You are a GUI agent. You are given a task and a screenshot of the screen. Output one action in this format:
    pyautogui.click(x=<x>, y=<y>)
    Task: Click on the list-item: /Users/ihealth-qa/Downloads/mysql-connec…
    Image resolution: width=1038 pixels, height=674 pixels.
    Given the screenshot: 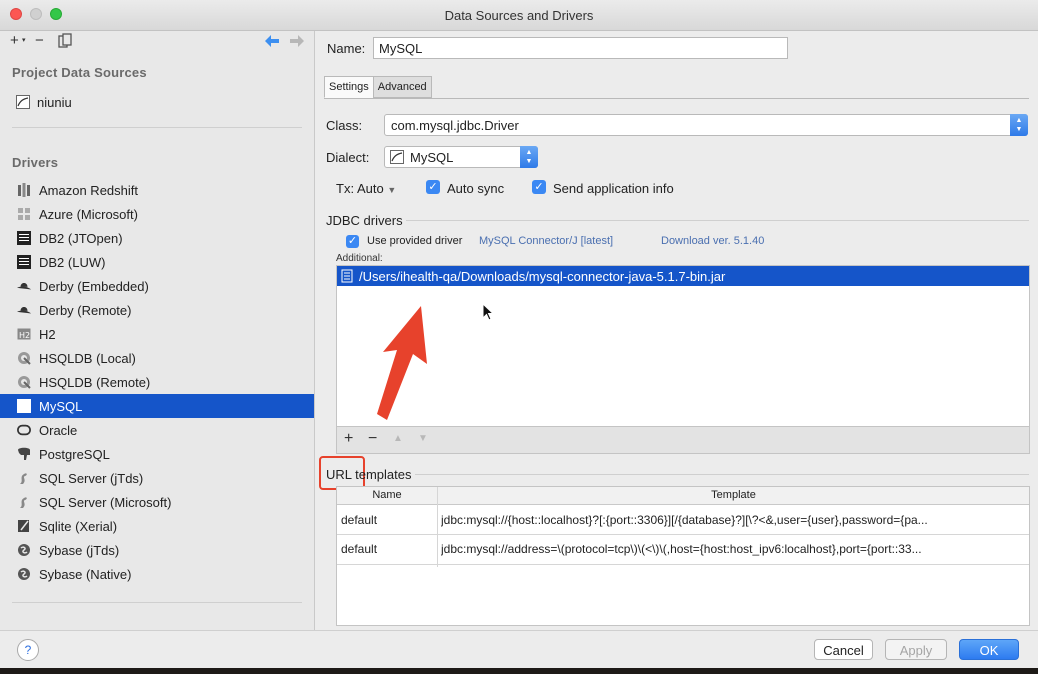 What is the action you would take?
    pyautogui.click(x=683, y=276)
    